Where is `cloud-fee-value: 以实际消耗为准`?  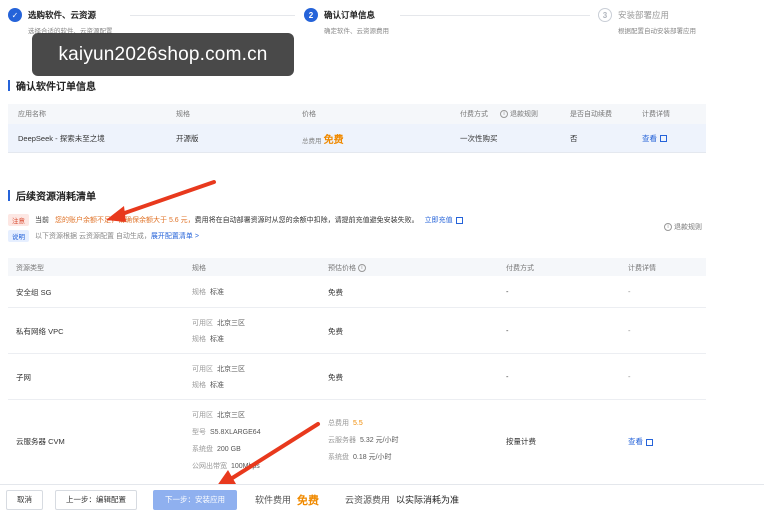
cloud-fee-value: 以实际消耗为准 is located at coordinates (428, 500).